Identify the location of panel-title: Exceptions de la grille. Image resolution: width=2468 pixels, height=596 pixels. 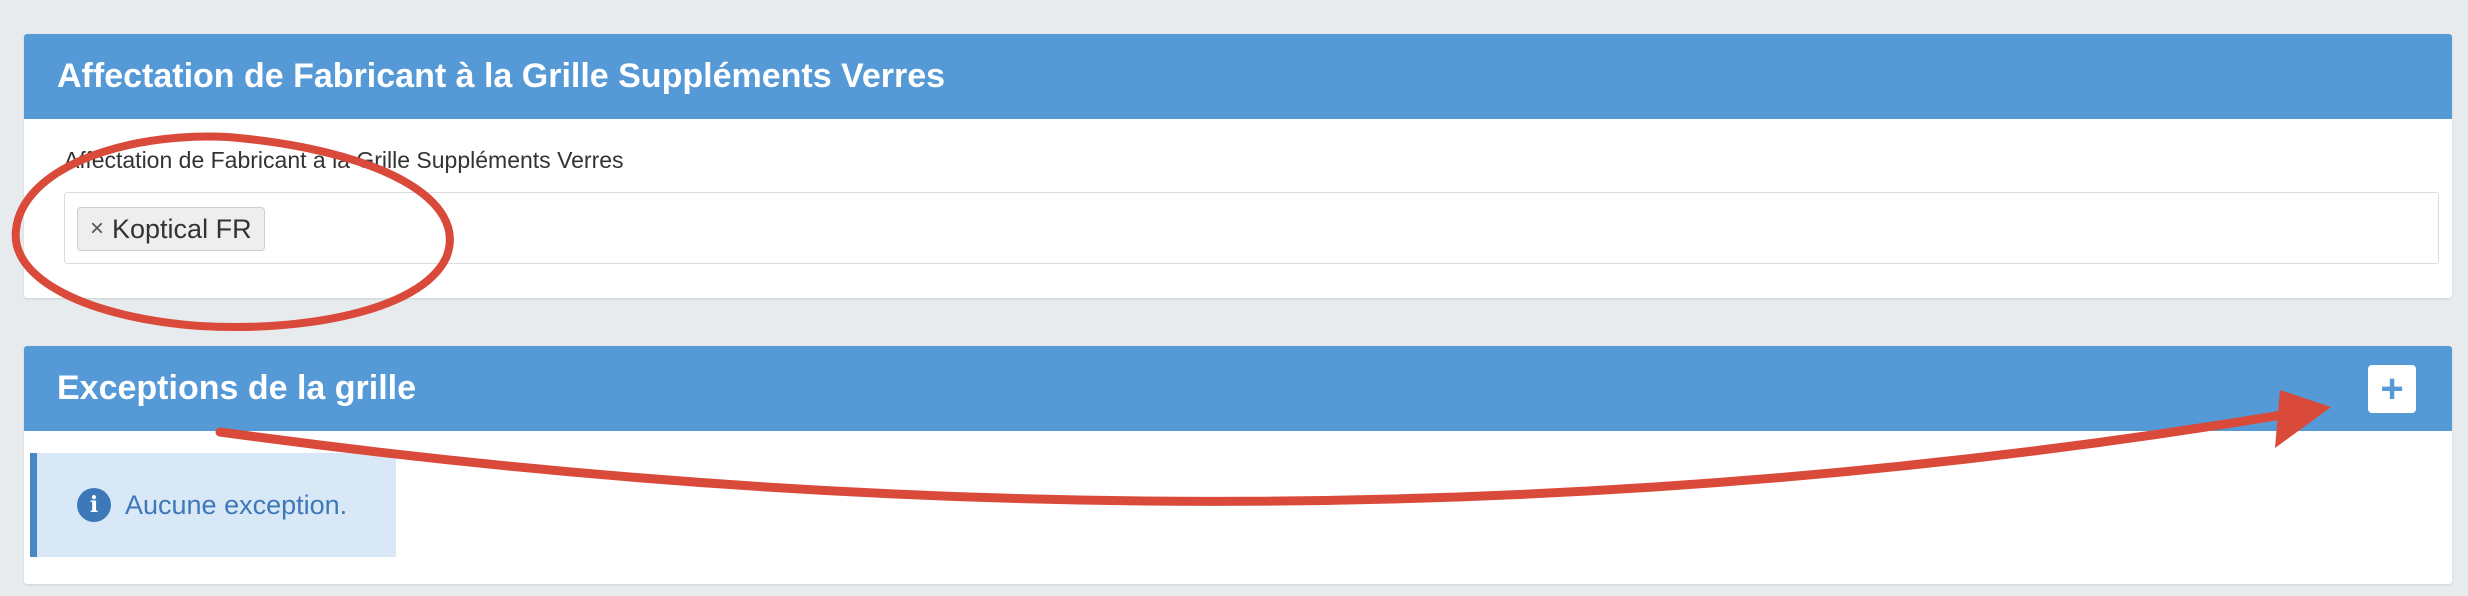
(237, 388).